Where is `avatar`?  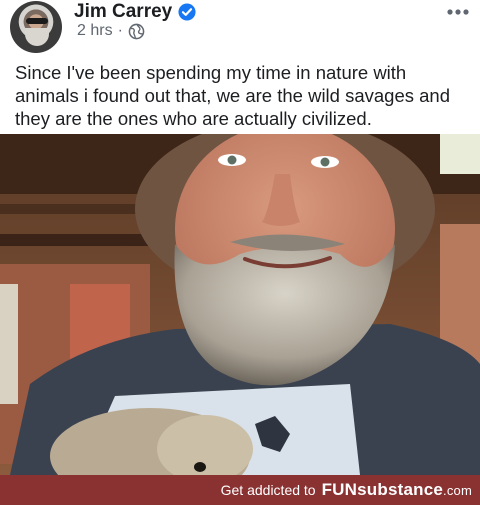 avatar is located at coordinates (36, 27).